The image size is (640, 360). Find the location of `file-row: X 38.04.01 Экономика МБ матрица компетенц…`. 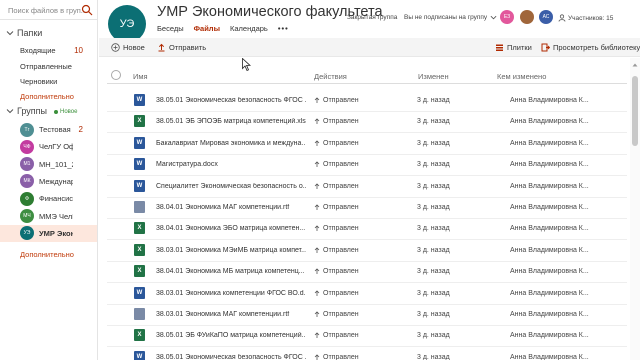

file-row: X 38.04.01 Экономика МБ матрица компетенц… is located at coordinates (367, 271).